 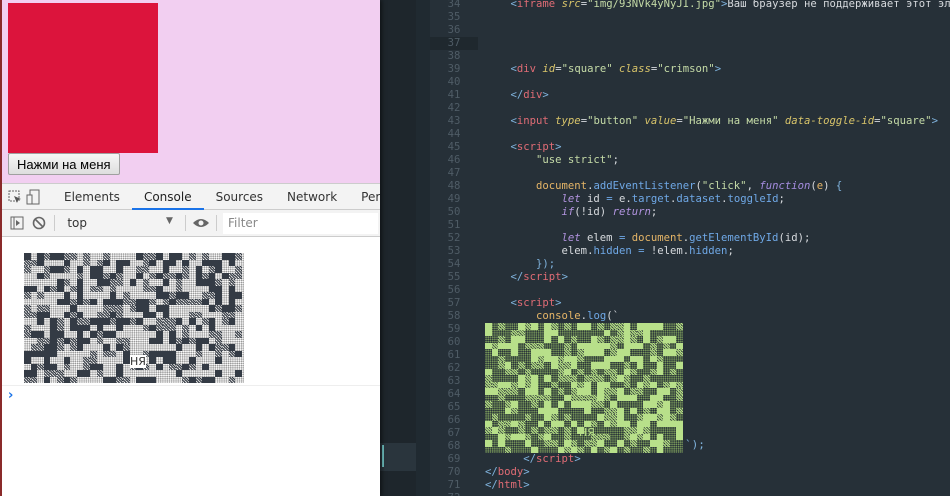 What do you see at coordinates (15, 197) in the screenshot?
I see `inspect-element-icon` at bounding box center [15, 197].